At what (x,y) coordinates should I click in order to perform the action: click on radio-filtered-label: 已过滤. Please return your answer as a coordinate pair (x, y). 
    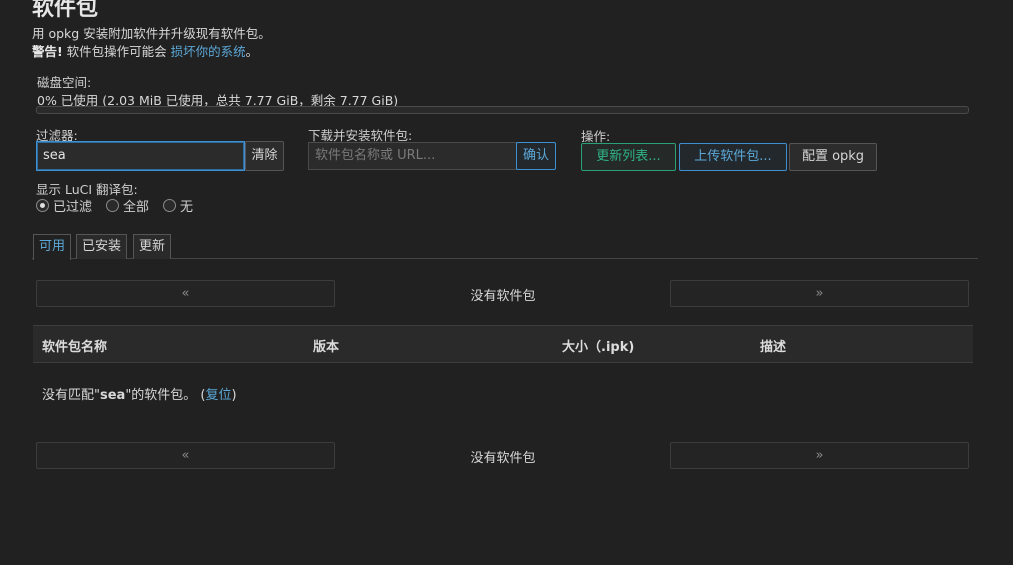
    Looking at the image, I should click on (73, 207).